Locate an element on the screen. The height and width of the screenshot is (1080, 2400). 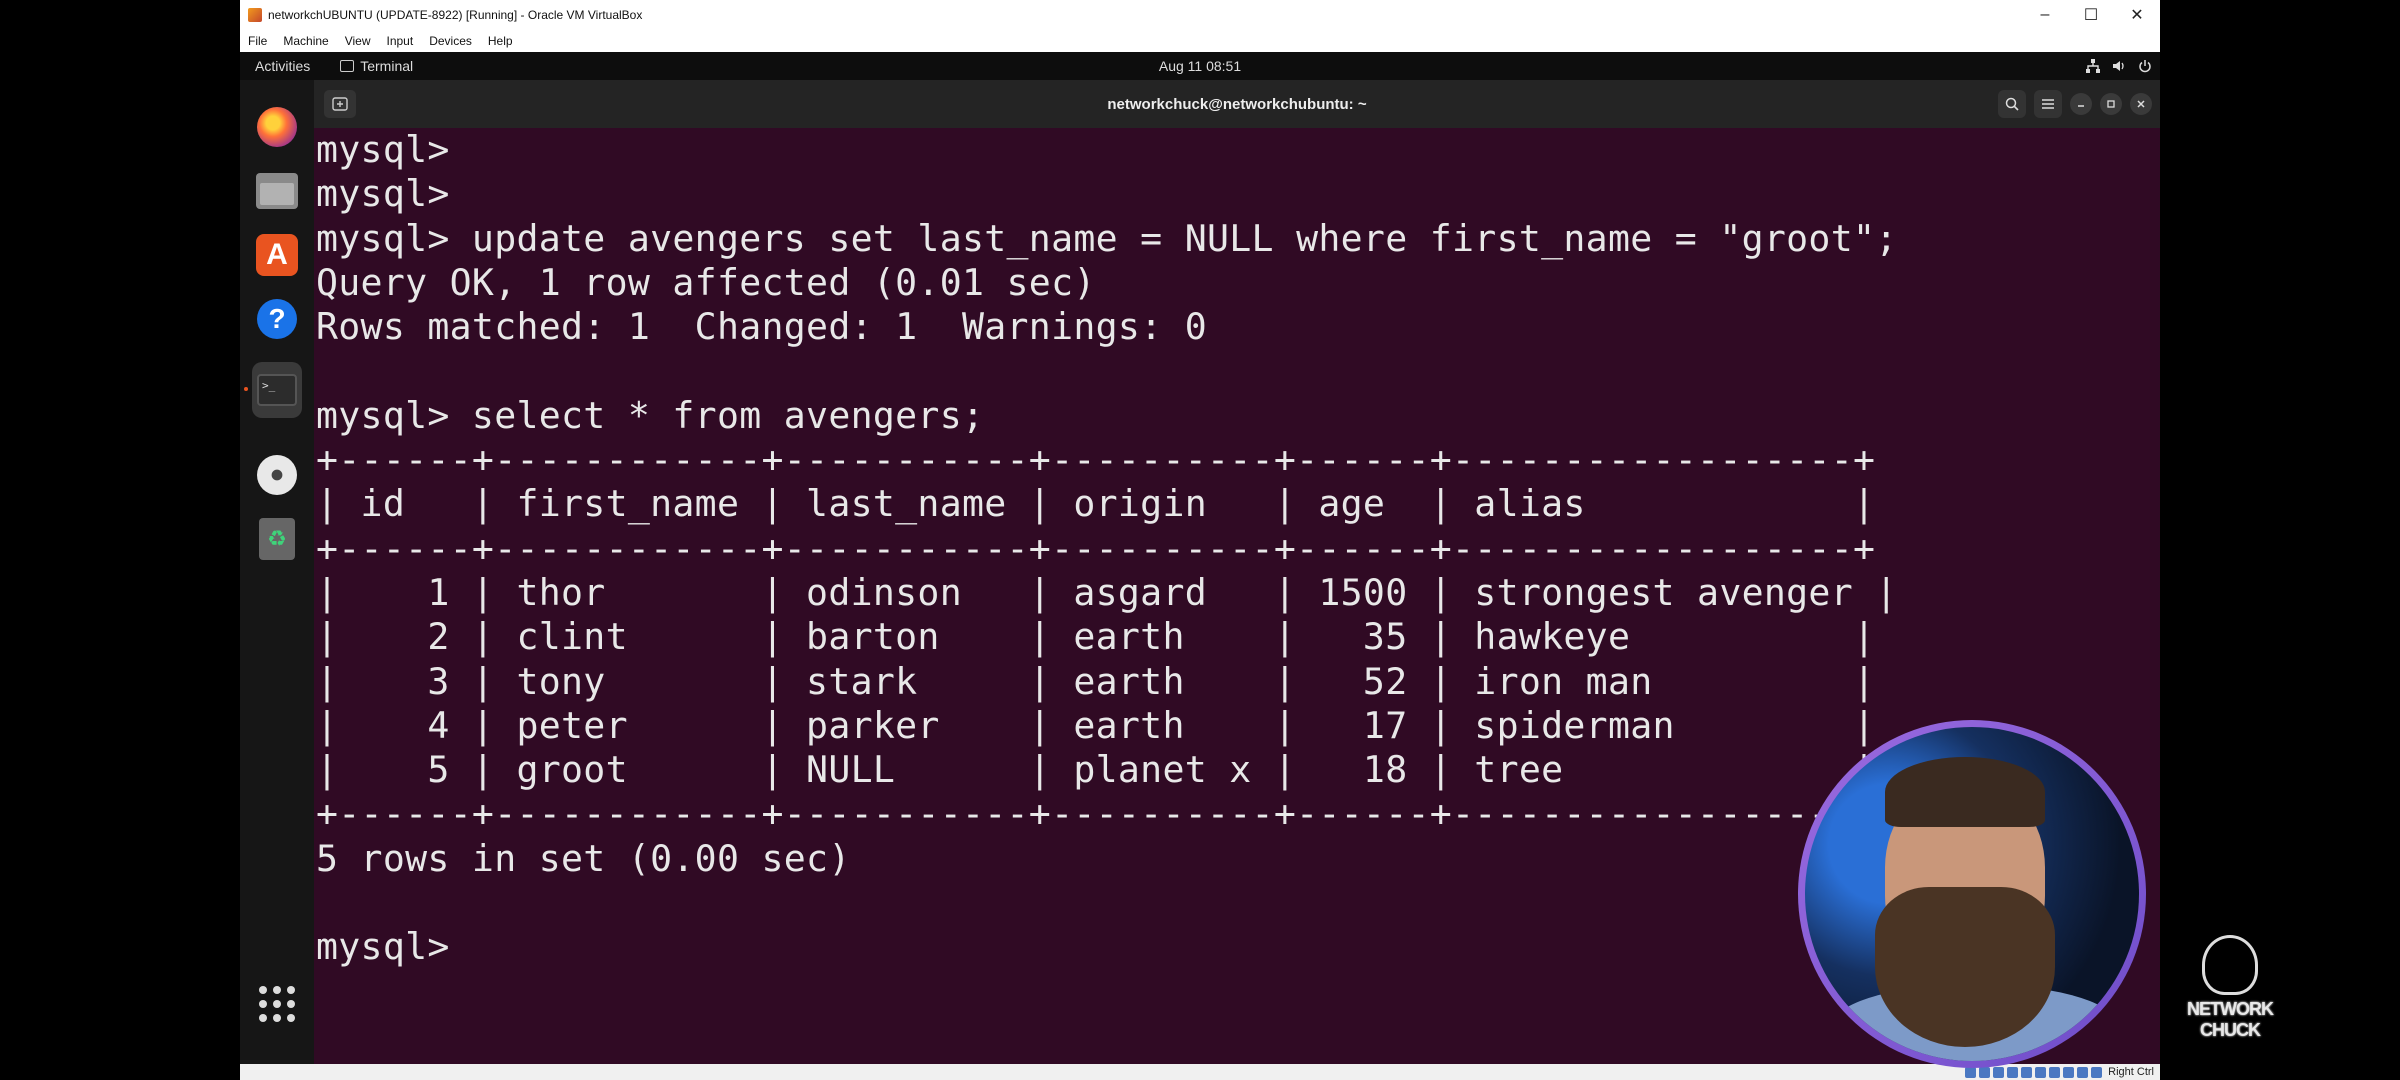
power-icon is located at coordinates (2145, 66).